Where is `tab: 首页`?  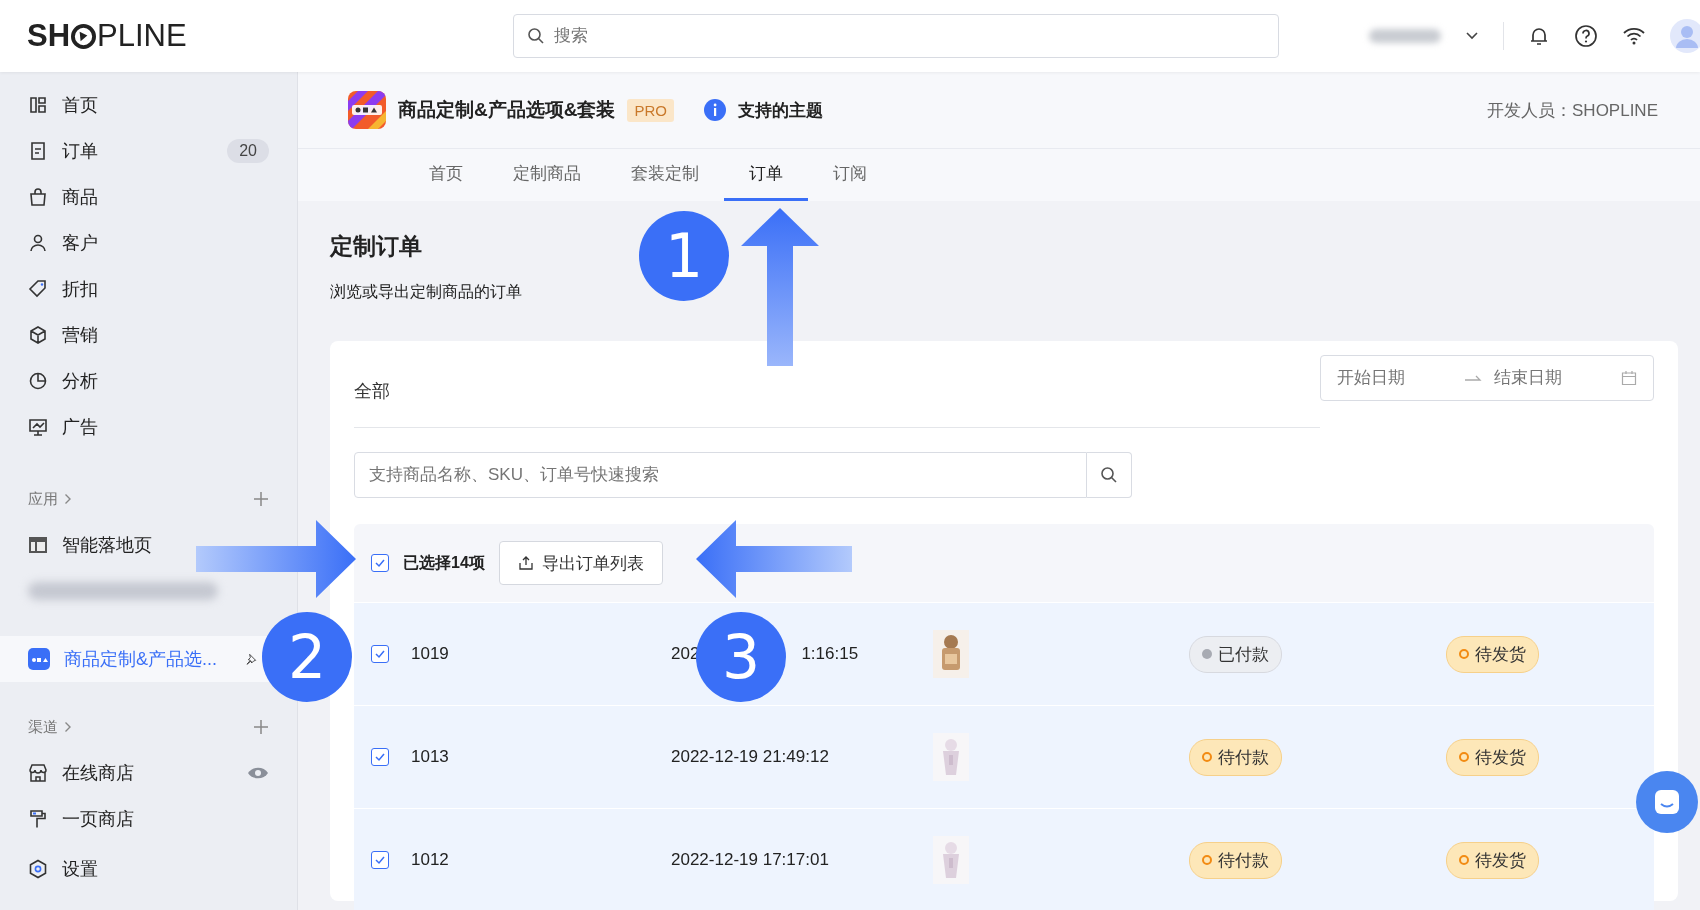
tab: 首页 is located at coordinates (446, 175).